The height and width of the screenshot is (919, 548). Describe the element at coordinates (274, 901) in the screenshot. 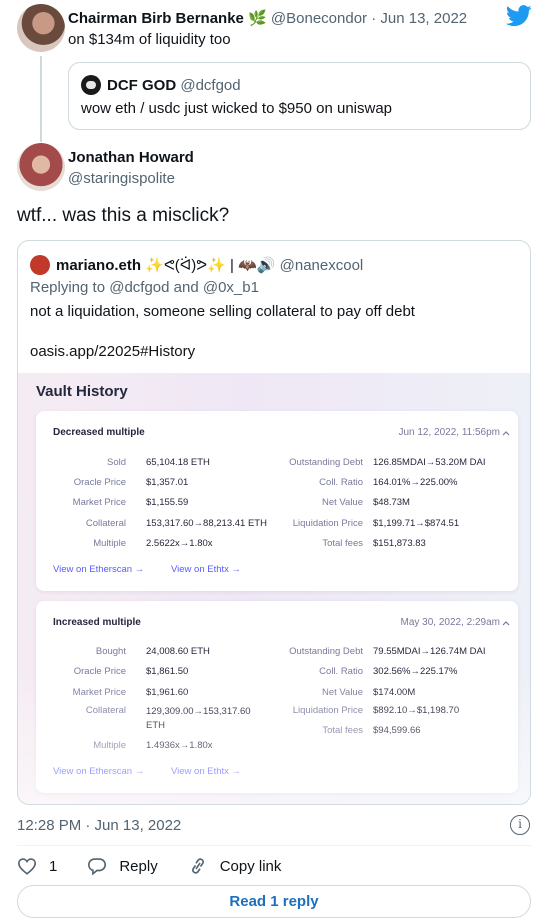

I see `read-replies-button: Read 1 reply` at that location.